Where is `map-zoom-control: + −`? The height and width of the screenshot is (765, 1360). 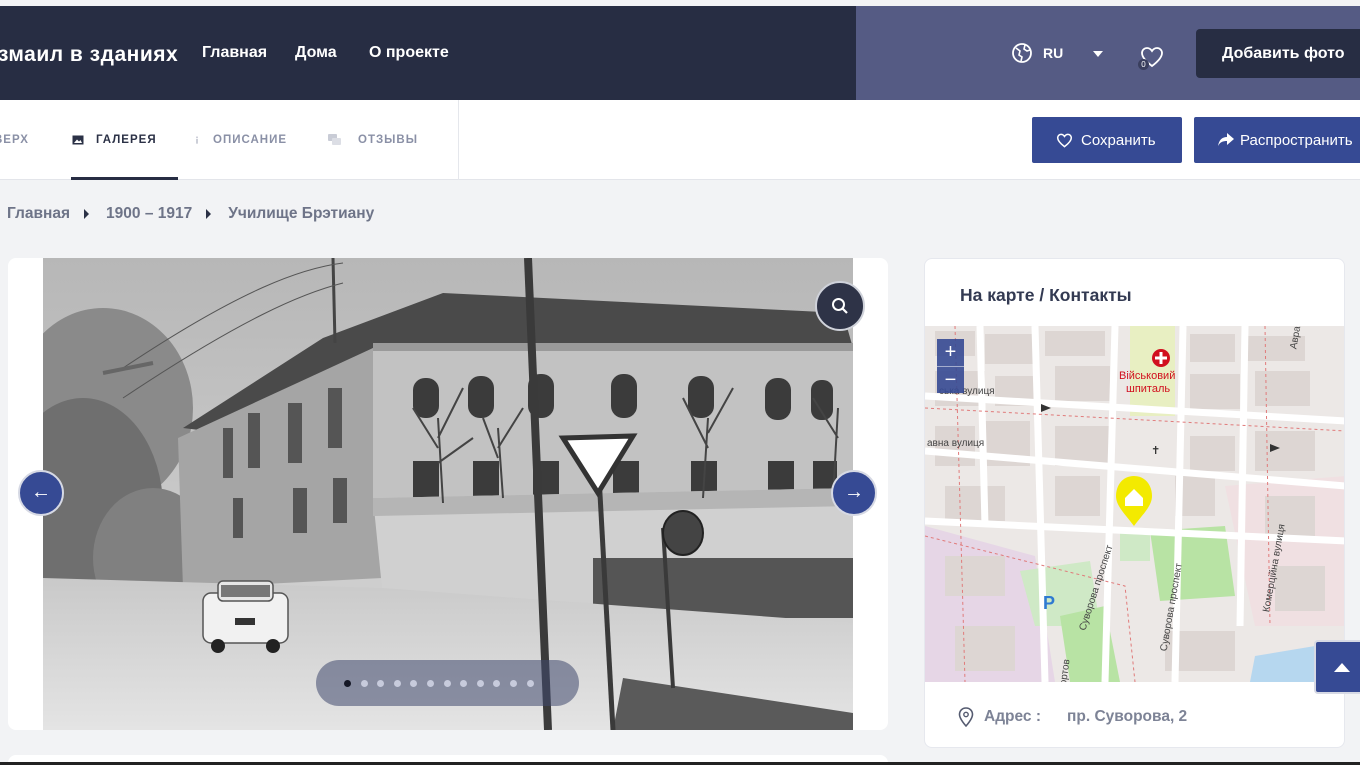
map-zoom-control: + − is located at coordinates (950, 366).